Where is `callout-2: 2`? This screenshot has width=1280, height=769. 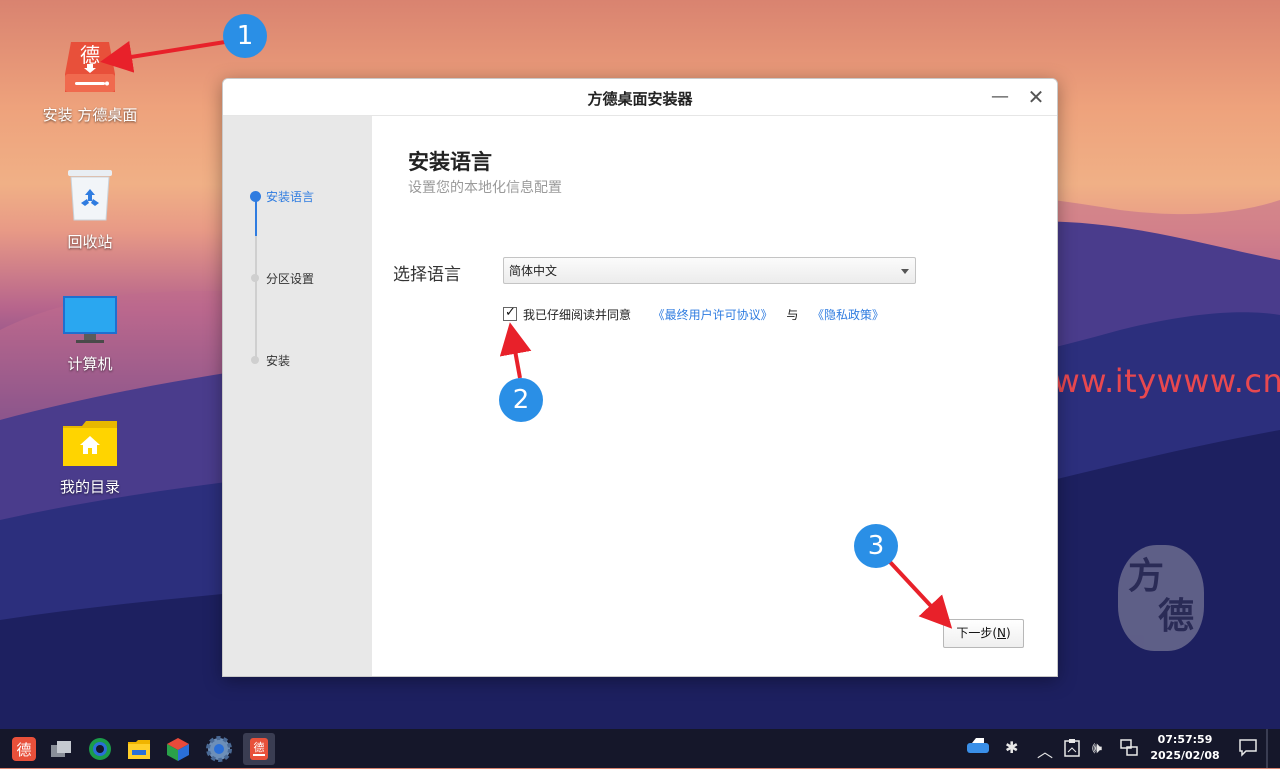 callout-2: 2 is located at coordinates (521, 400).